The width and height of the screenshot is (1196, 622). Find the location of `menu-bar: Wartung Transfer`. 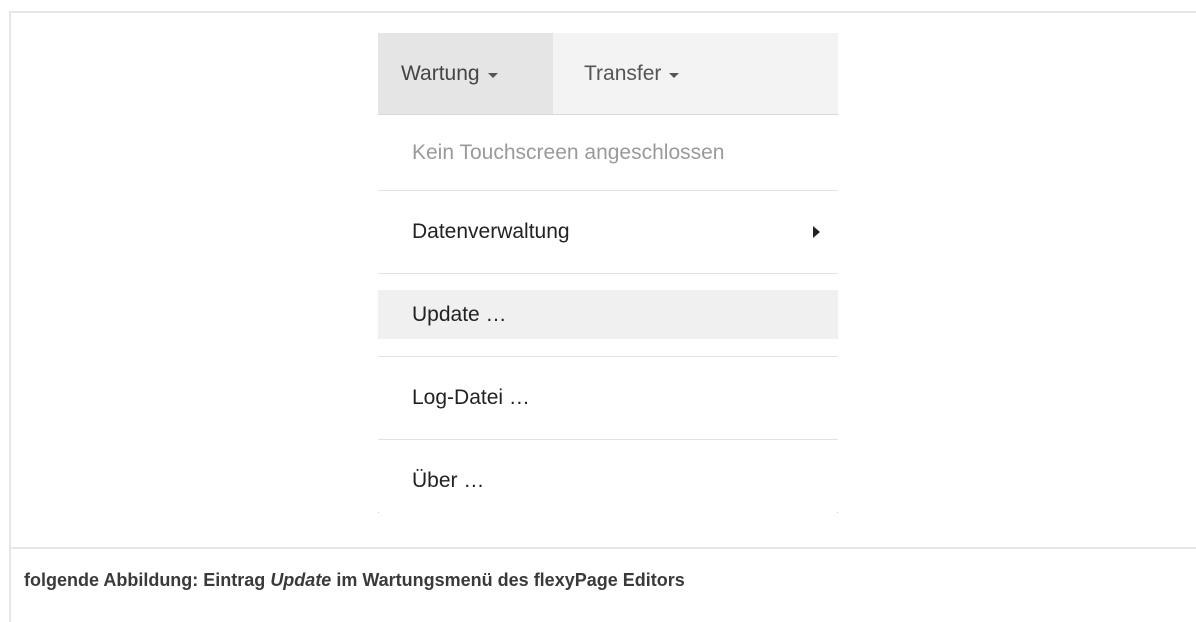

menu-bar: Wartung Transfer is located at coordinates (608, 74).